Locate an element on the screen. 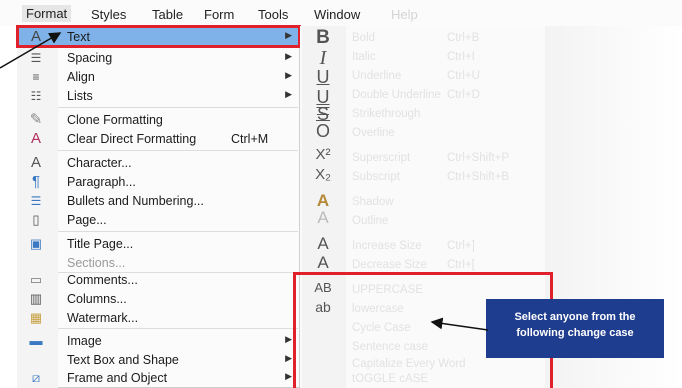 The width and height of the screenshot is (682, 388). arrow-to-change-case is located at coordinates (459, 324).